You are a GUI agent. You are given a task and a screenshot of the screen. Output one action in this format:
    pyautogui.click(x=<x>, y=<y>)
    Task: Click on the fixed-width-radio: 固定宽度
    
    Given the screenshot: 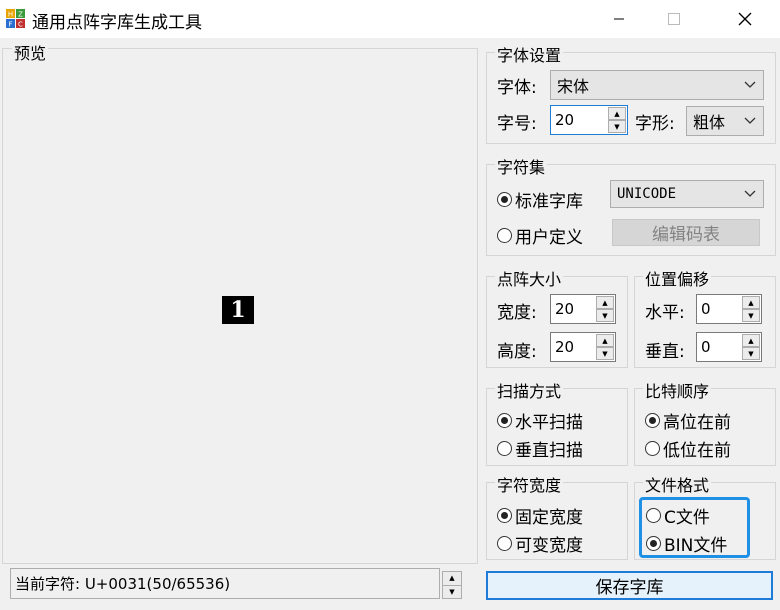 What is the action you would take?
    pyautogui.click(x=540, y=515)
    